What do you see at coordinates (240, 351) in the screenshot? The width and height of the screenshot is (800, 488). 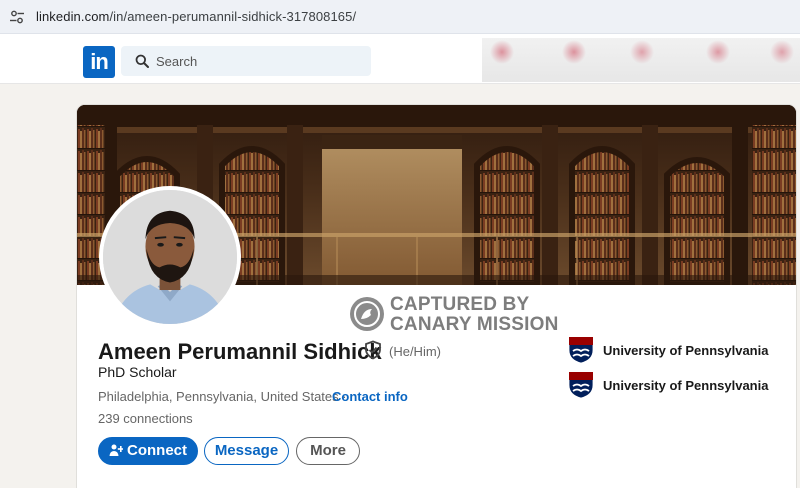 I see `profile-name: Ameen Perumannil Sidhick` at bounding box center [240, 351].